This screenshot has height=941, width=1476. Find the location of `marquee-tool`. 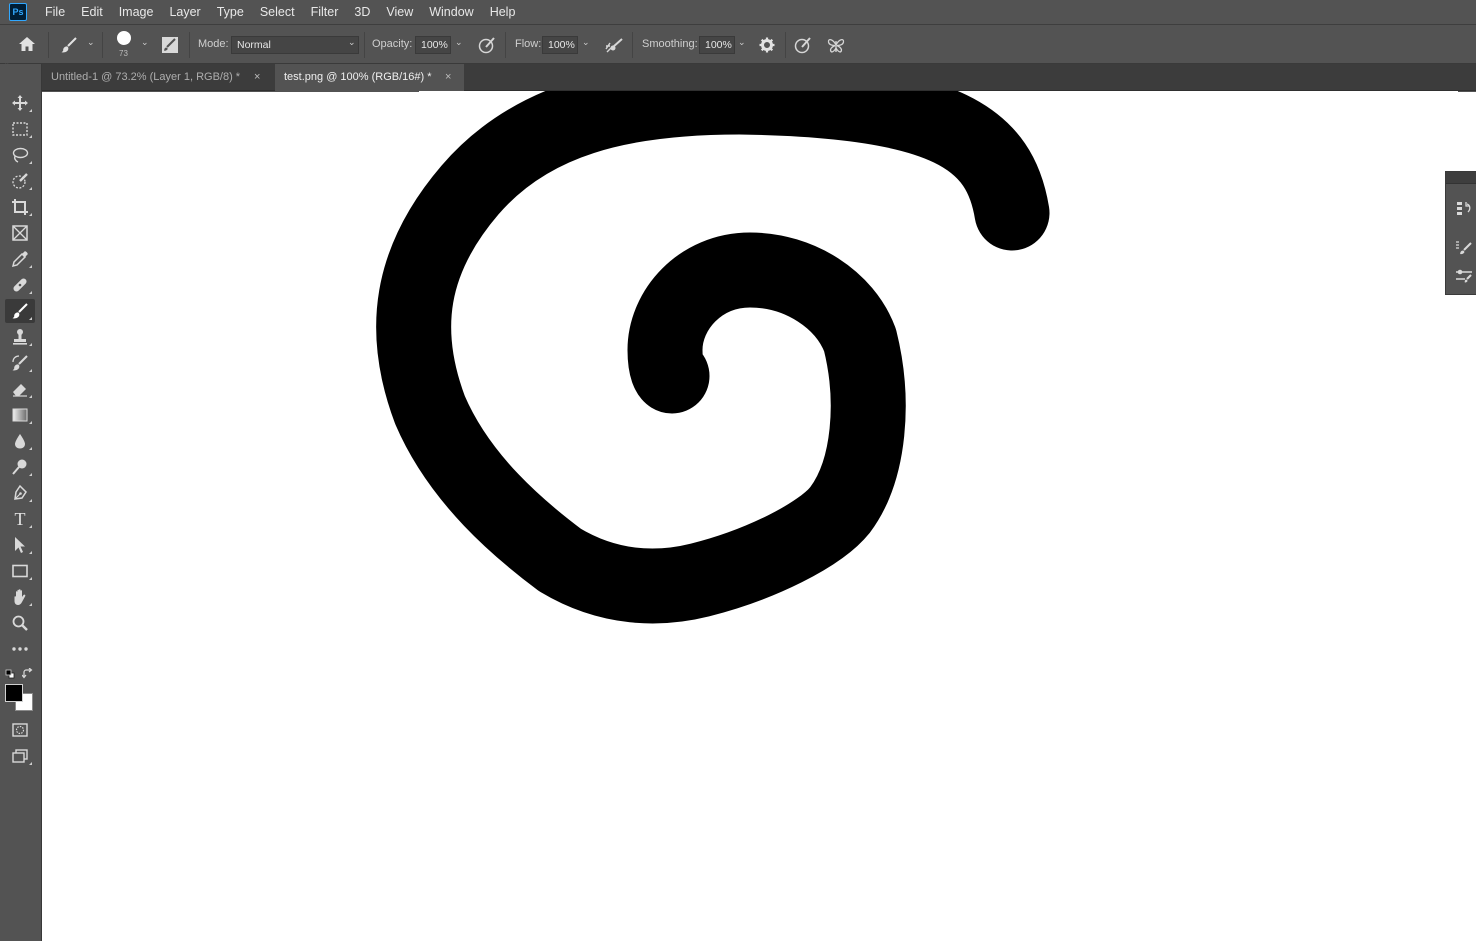

marquee-tool is located at coordinates (20, 129).